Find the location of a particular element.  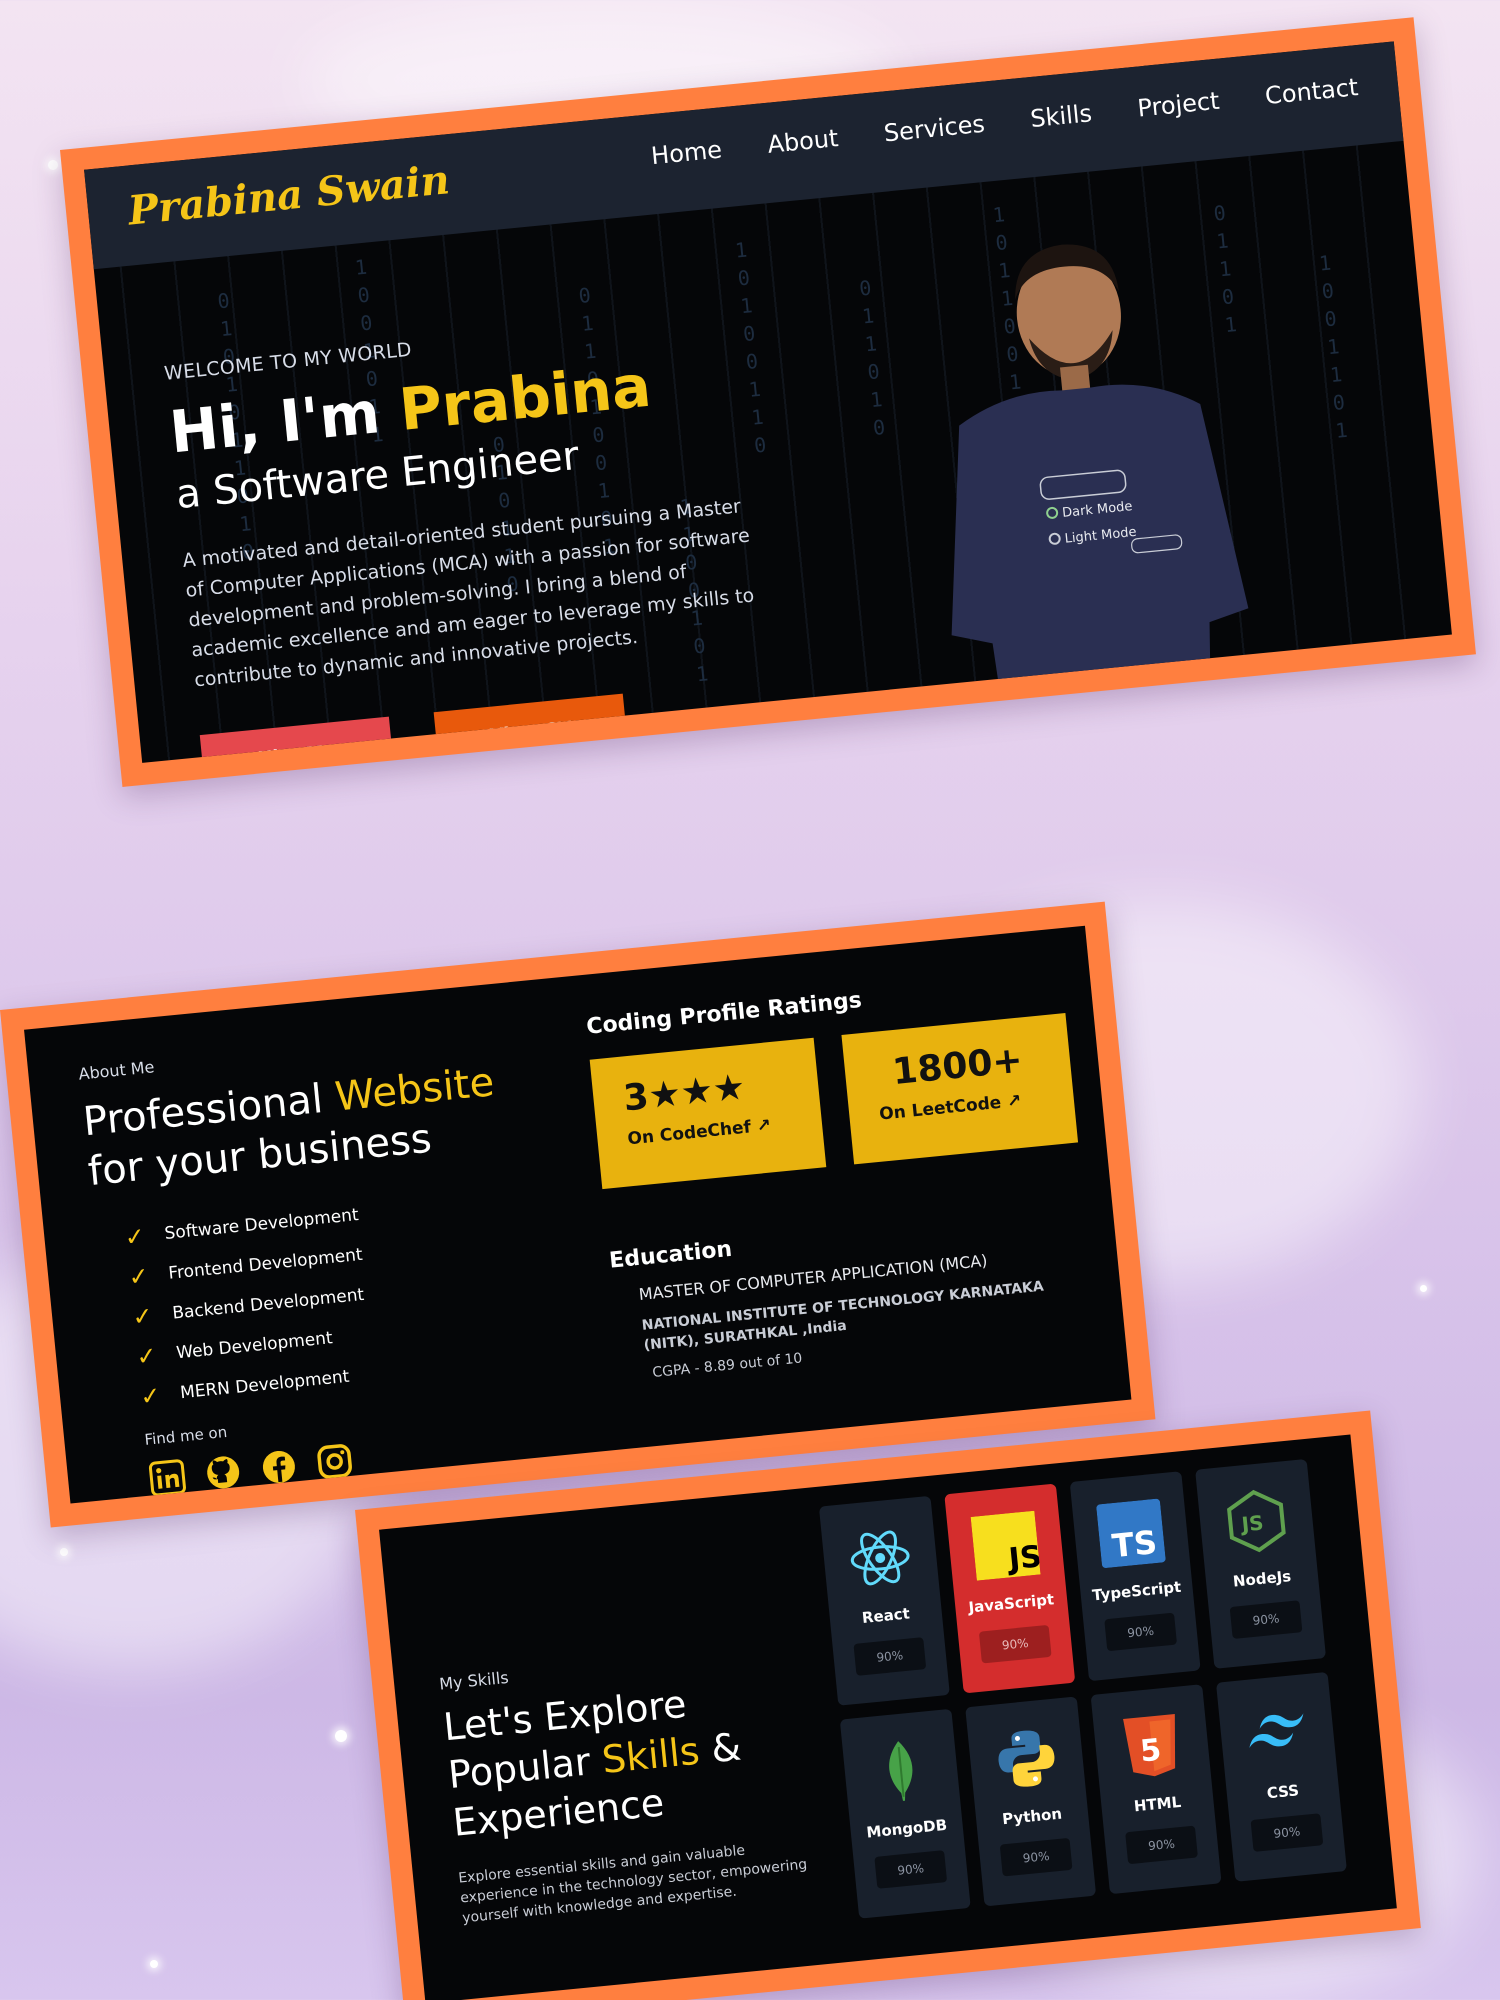

react-icon is located at coordinates (880, 1558).